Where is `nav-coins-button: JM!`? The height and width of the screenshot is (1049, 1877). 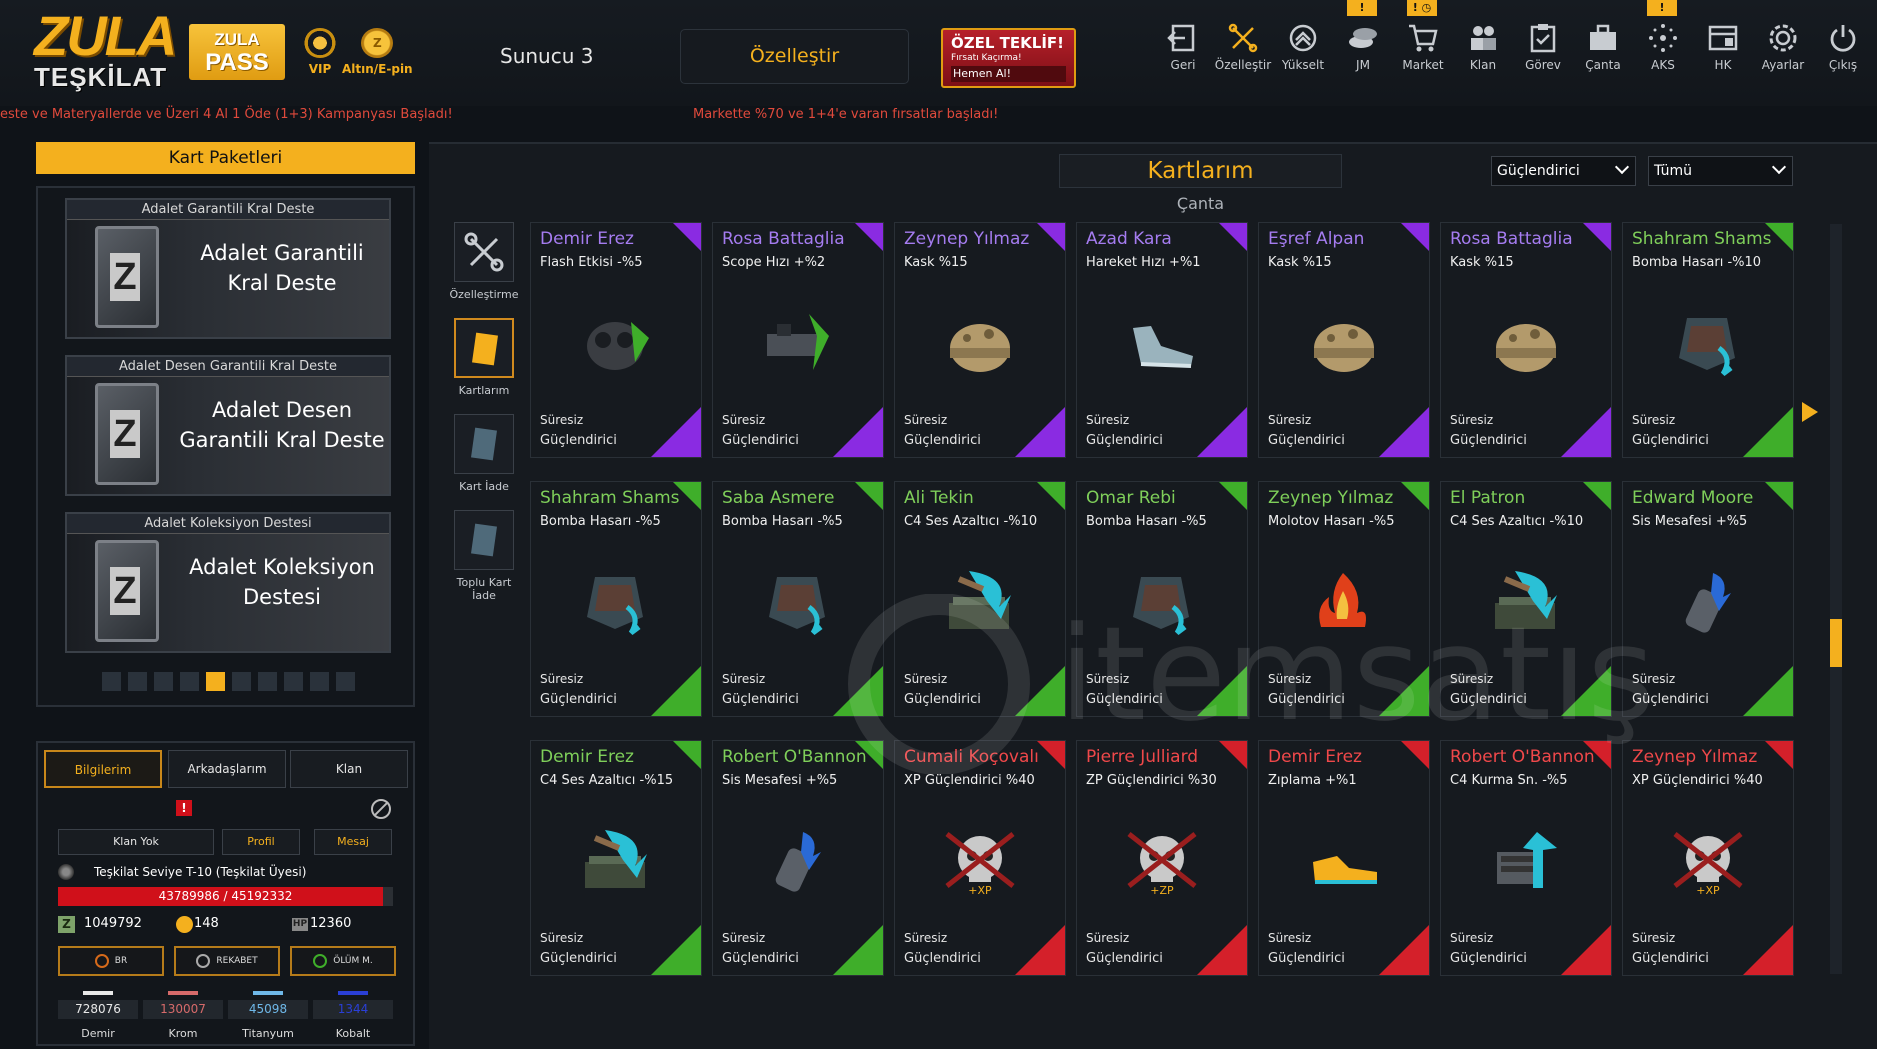
nav-coins-button: JM! is located at coordinates (1363, 43).